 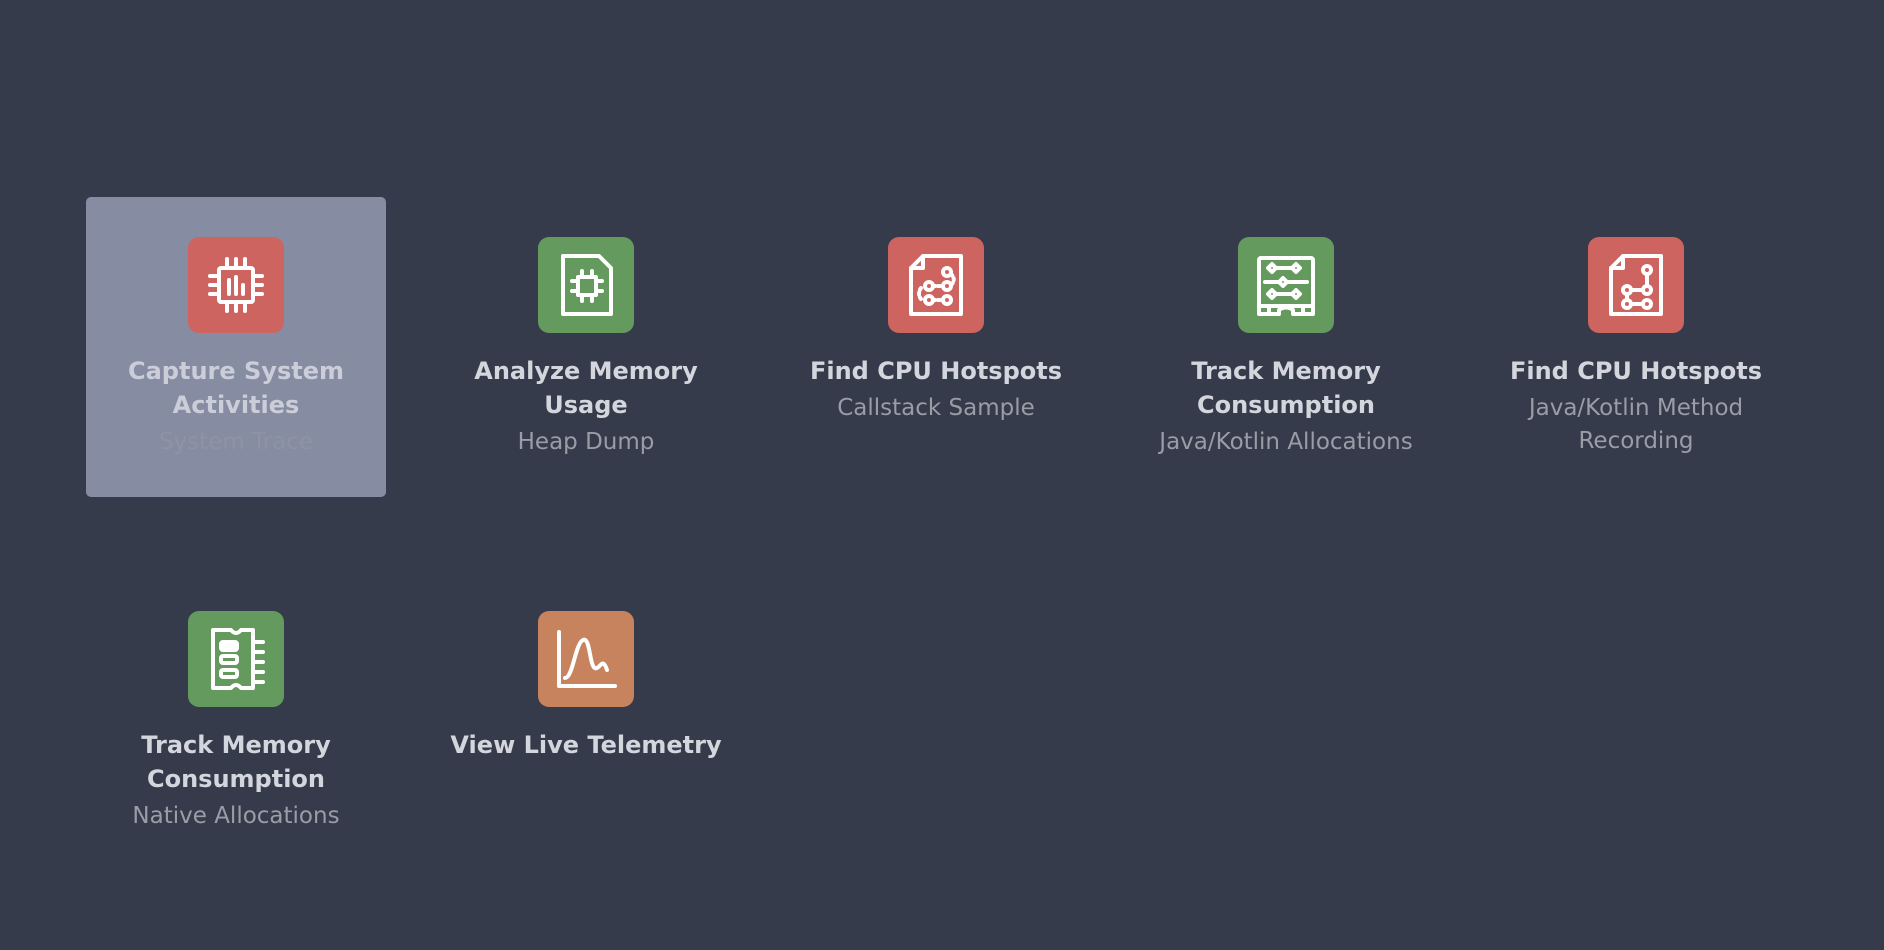 What do you see at coordinates (1286, 442) in the screenshot?
I see `task-subtitle: Java/Kotlin Allocations` at bounding box center [1286, 442].